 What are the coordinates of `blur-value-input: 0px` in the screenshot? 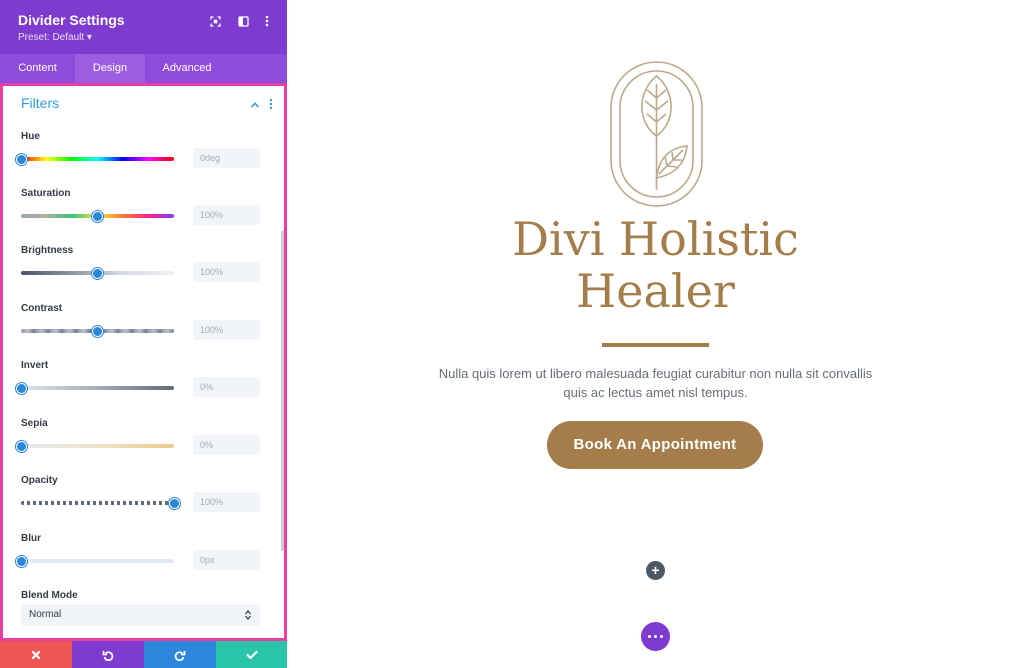 It's located at (226, 560).